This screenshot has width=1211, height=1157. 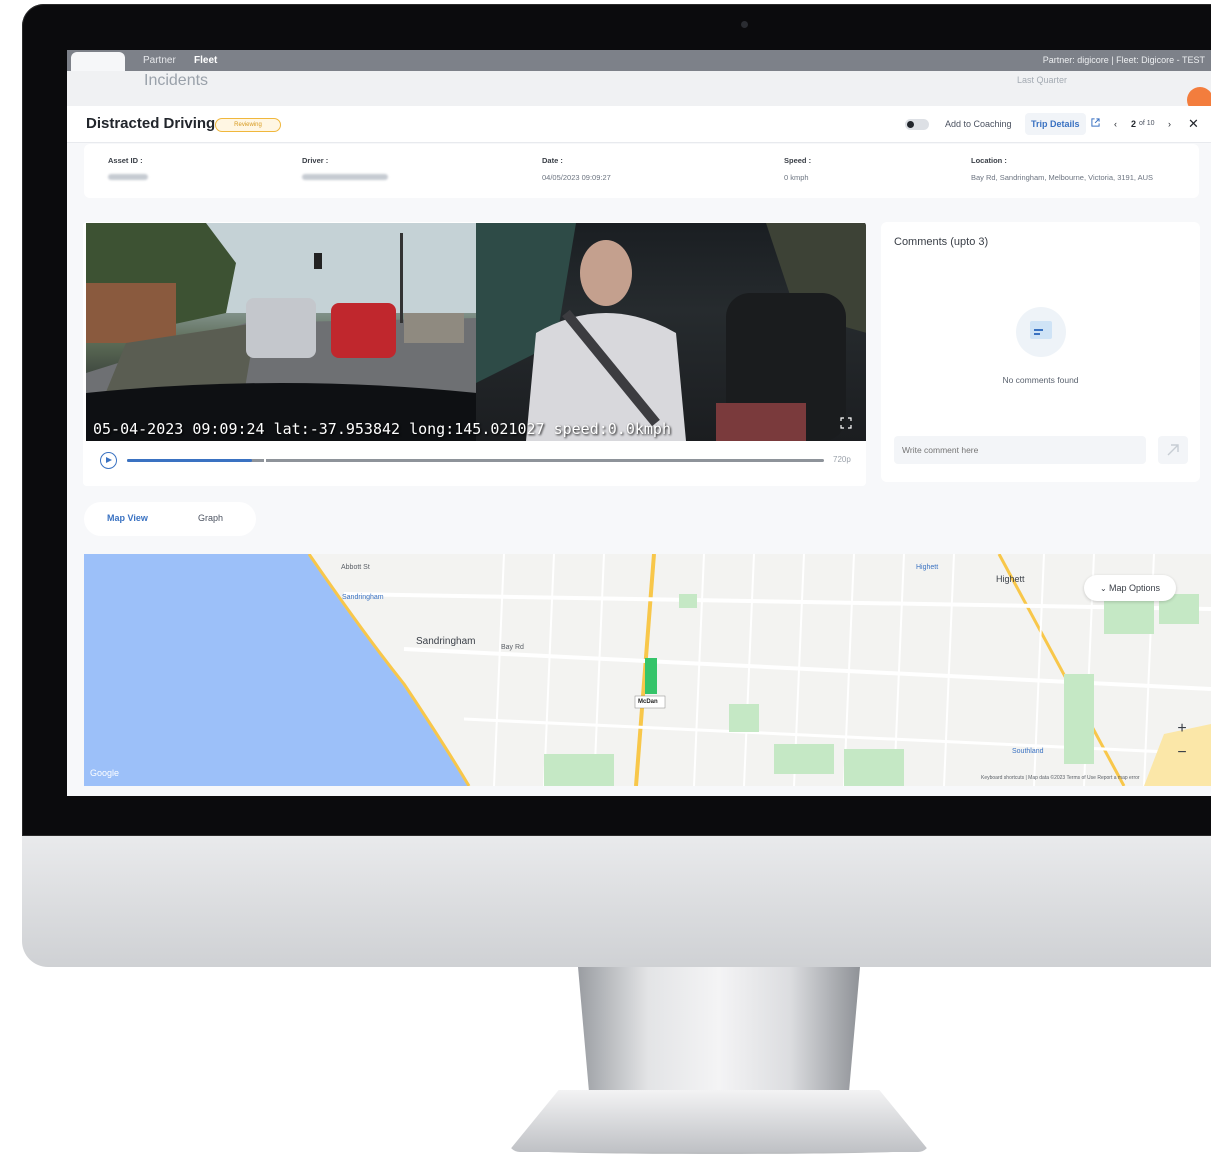 I want to click on empty-comments-text: No comments found, so click(x=1040, y=380).